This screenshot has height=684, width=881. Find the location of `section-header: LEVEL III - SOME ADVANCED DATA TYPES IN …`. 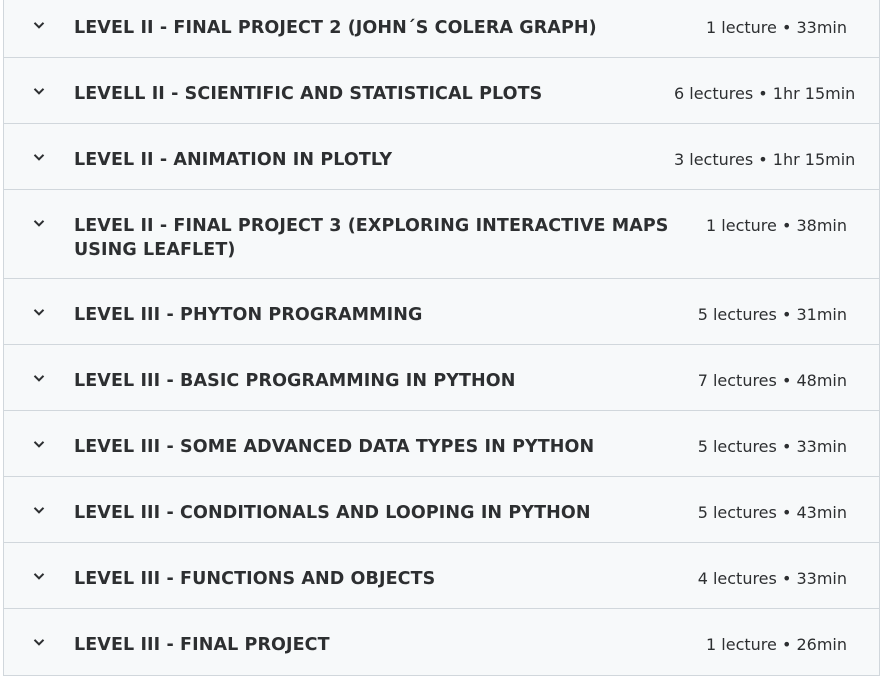

section-header: LEVEL III - SOME ADVANCED DATA TYPES IN … is located at coordinates (441, 444).